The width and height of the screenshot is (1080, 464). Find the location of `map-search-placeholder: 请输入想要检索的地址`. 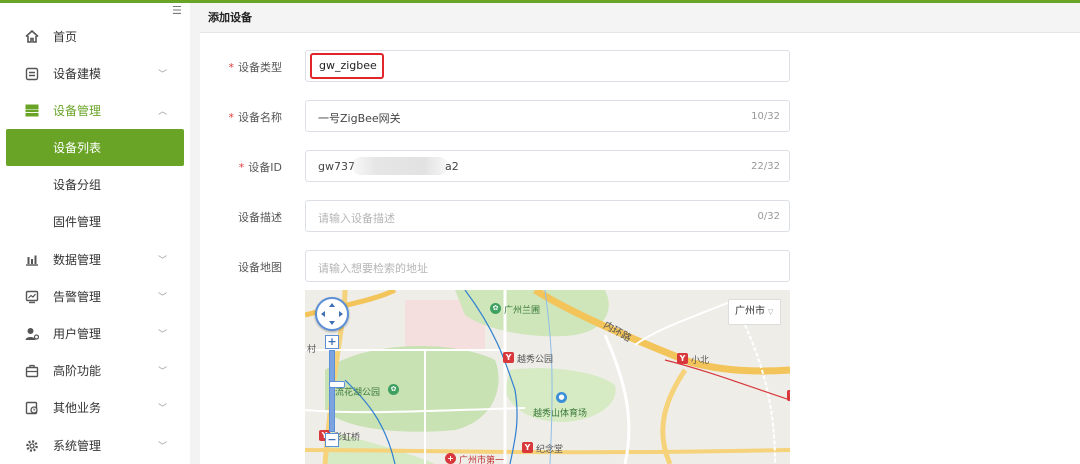

map-search-placeholder: 请输入想要检索的地址 is located at coordinates (373, 268).